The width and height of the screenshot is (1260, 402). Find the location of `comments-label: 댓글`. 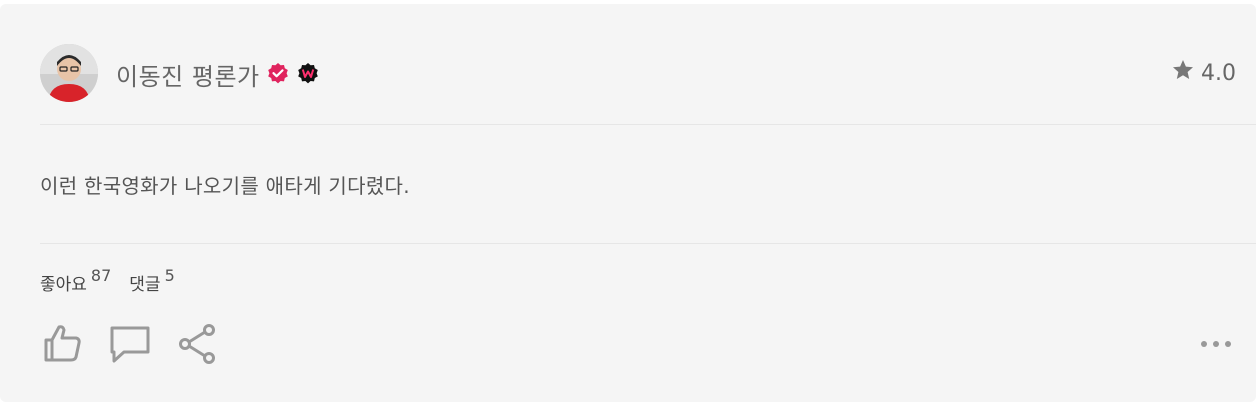

comments-label: 댓글 is located at coordinates (145, 285).